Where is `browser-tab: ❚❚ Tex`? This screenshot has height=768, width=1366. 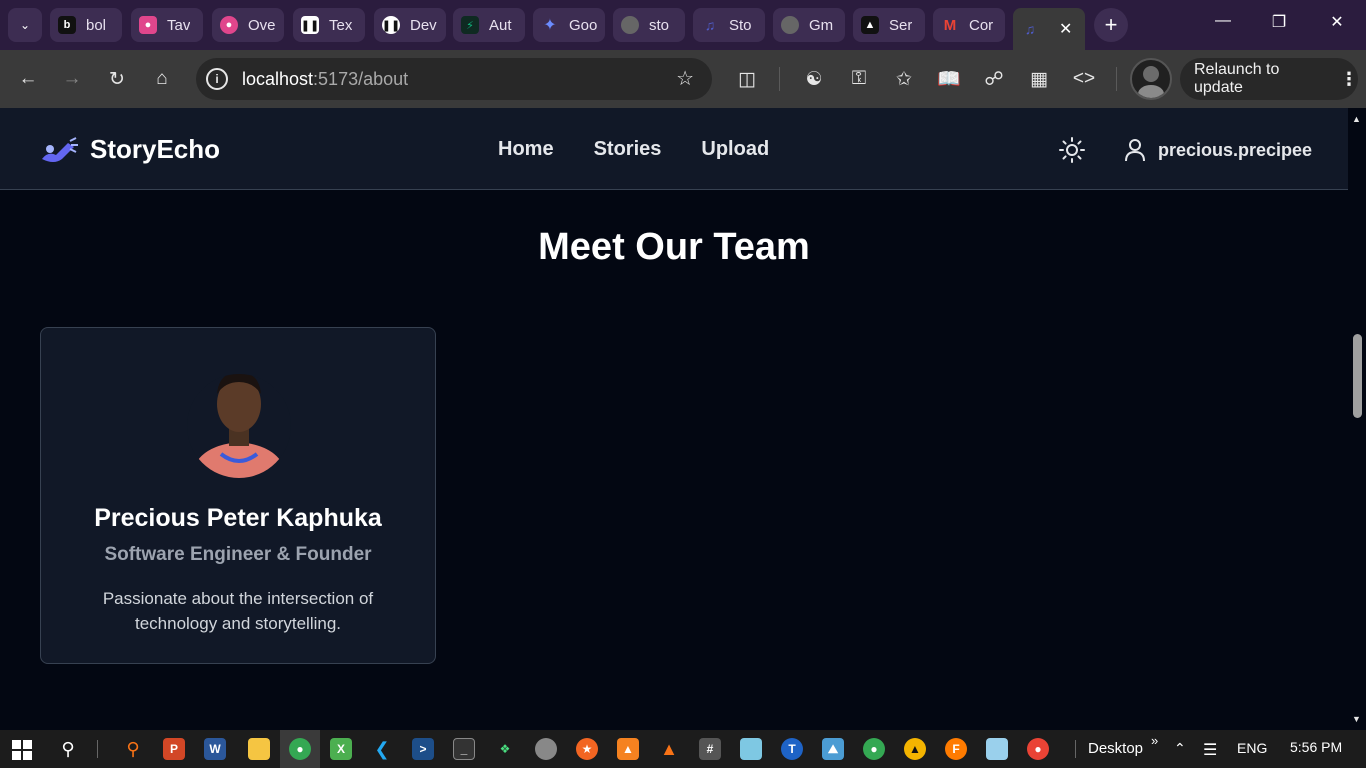
browser-tab: ❚❚ Tex is located at coordinates (329, 25).